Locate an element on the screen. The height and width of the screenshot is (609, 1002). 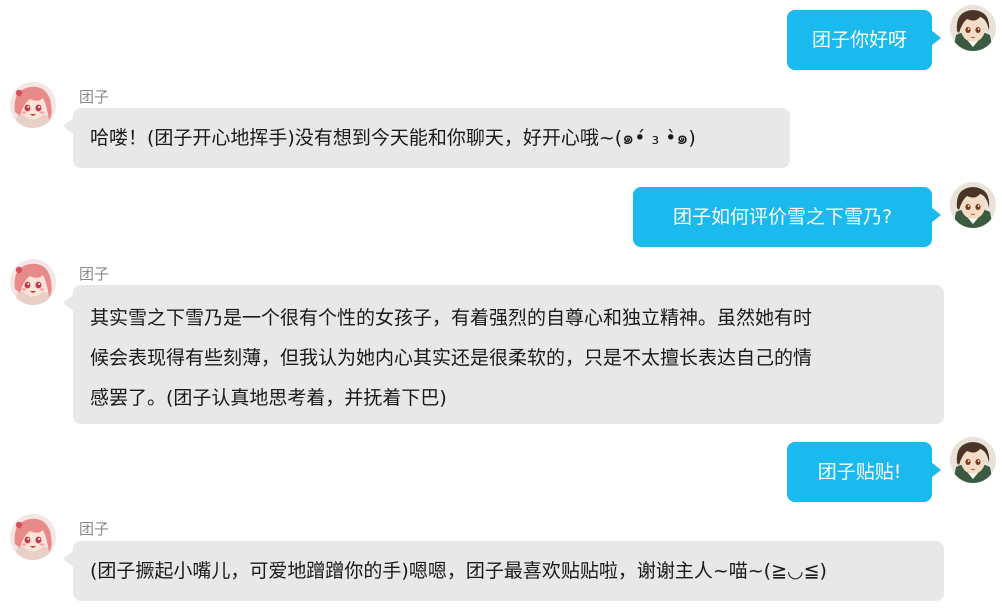
bot-message-bubble: 哈喽！(团子开心地挥手)没有想到今天能和你聊天，好开心哦~(๑•́ ₃ •̀๑) is located at coordinates (426, 138).